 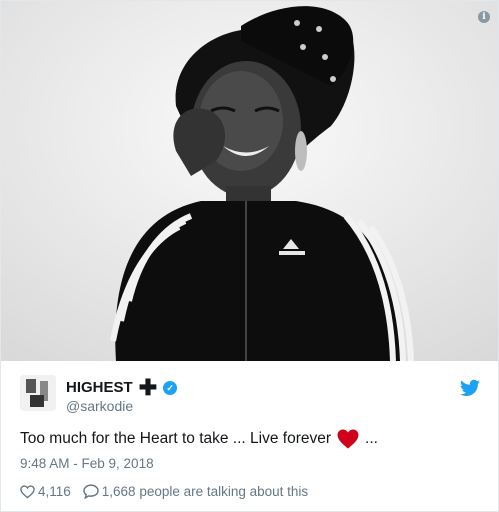 I want to click on twitter-bird-icon, so click(x=470, y=388).